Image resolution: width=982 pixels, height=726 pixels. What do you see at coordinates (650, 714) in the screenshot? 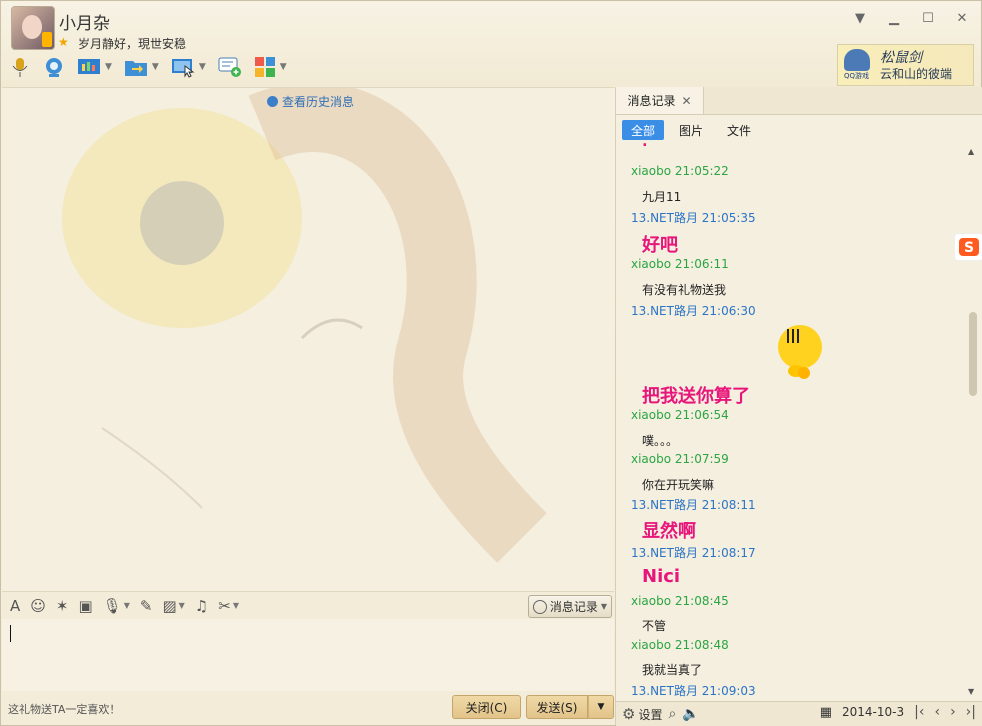
I see `settings-label: 设置` at bounding box center [650, 714].